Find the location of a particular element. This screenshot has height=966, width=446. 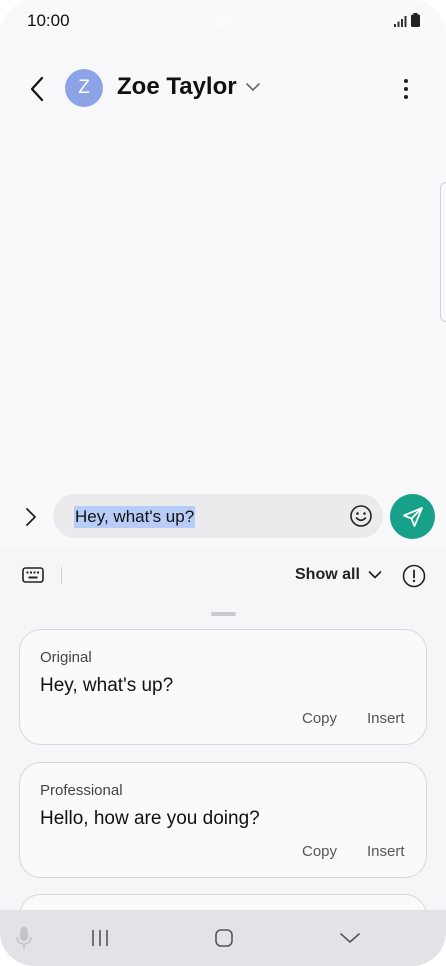

back-button is located at coordinates (37, 89).